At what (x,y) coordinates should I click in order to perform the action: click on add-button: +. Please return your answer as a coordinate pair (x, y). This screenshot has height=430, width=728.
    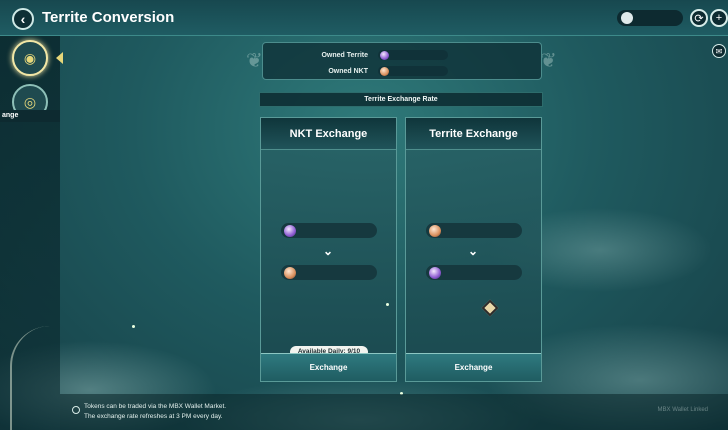
    Looking at the image, I should click on (719, 18).